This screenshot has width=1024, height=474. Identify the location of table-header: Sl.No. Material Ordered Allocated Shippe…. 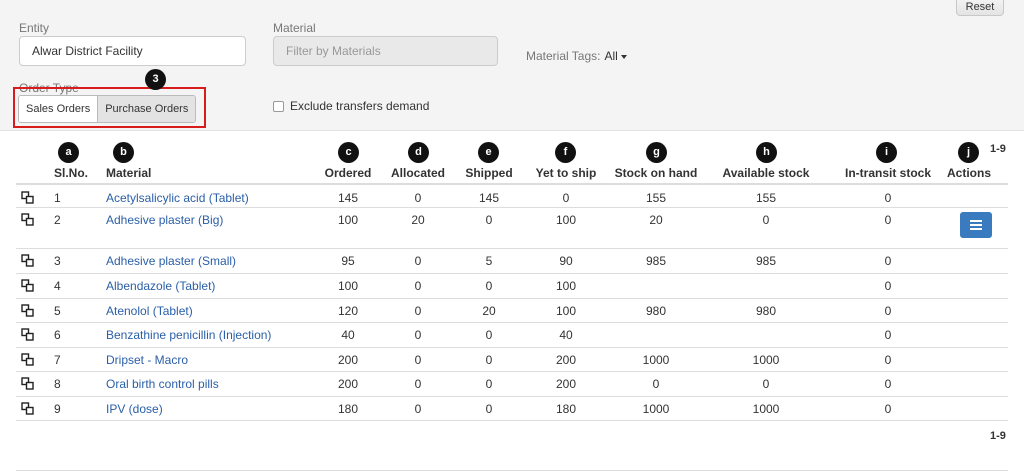
(512, 172).